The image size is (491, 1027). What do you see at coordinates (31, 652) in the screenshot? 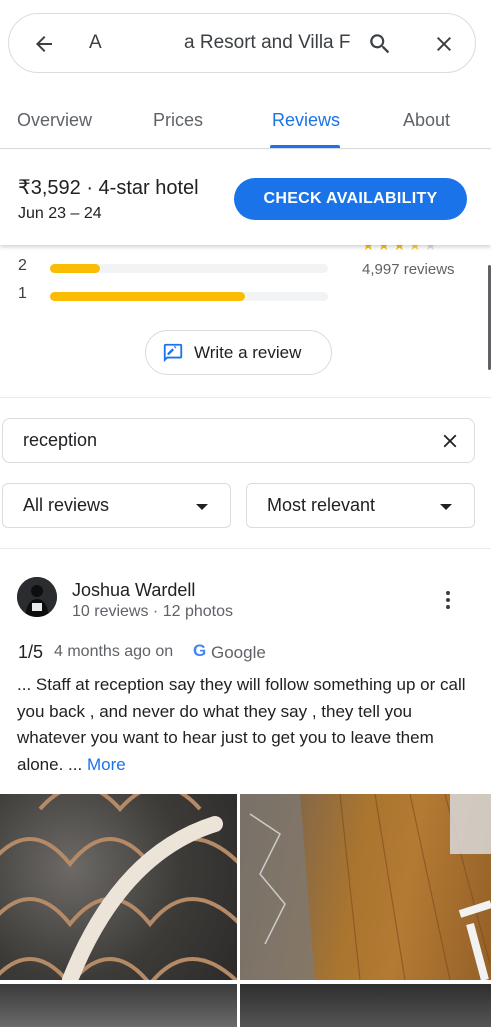
I see `review-score: 1/5` at bounding box center [31, 652].